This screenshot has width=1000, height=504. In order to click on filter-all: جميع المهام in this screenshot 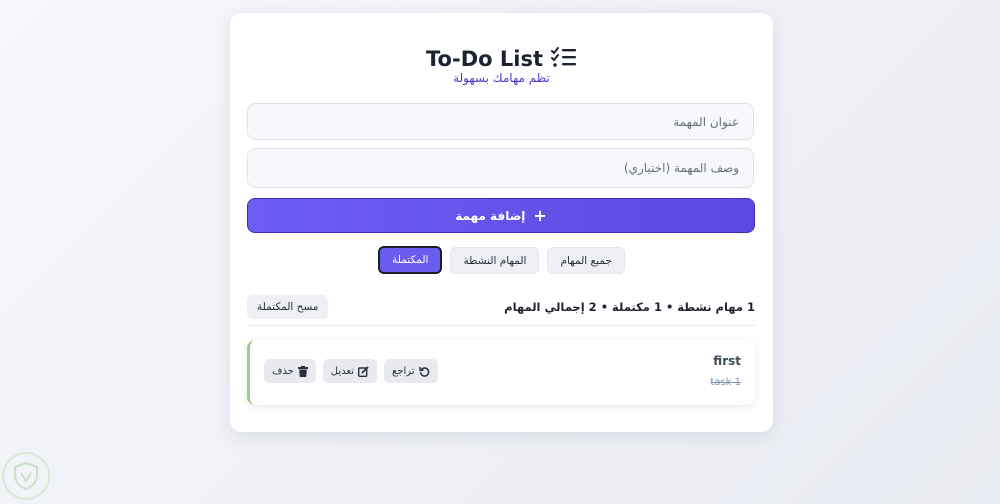, I will do `click(586, 260)`.